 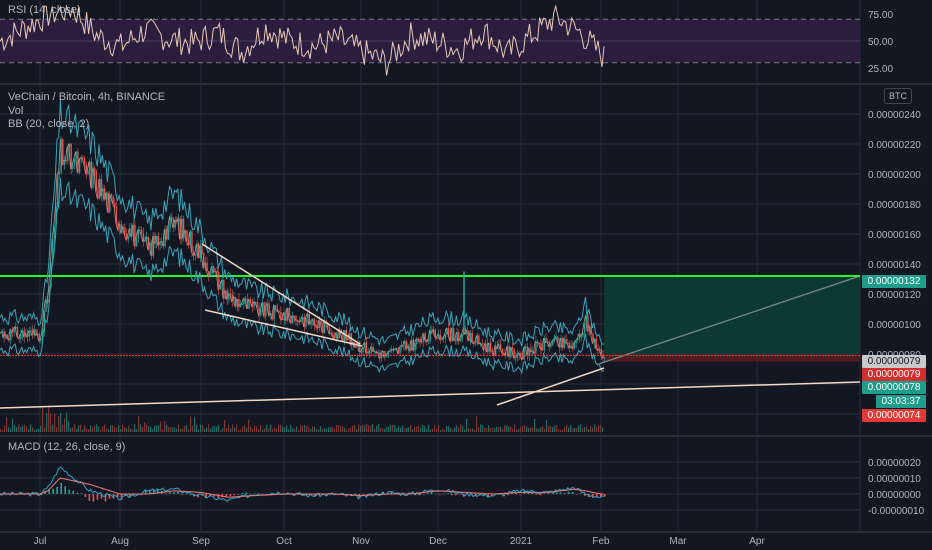 What do you see at coordinates (48, 124) in the screenshot?
I see `bb-indicator-label: BB (20, close, 2)` at bounding box center [48, 124].